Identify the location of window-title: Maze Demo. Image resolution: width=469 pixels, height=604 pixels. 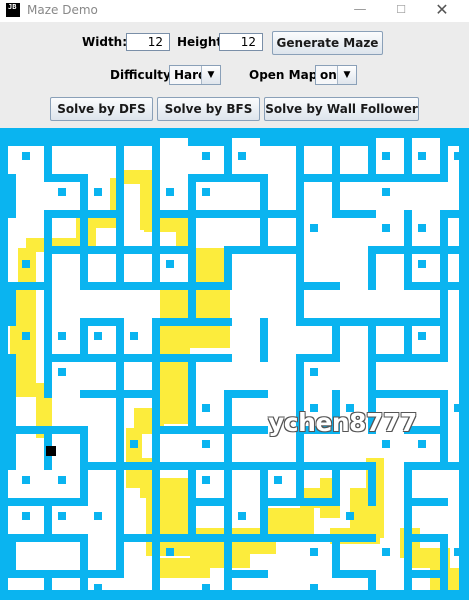
(62, 10).